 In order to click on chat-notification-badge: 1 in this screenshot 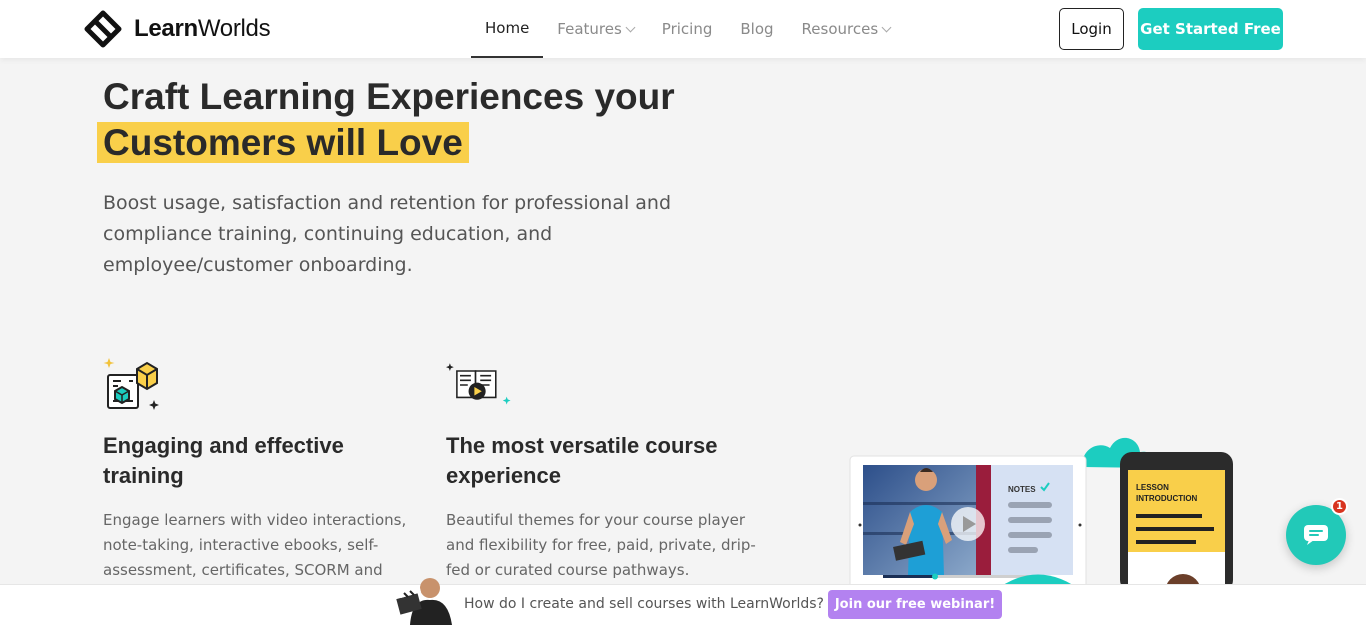, I will do `click(1339, 506)`.